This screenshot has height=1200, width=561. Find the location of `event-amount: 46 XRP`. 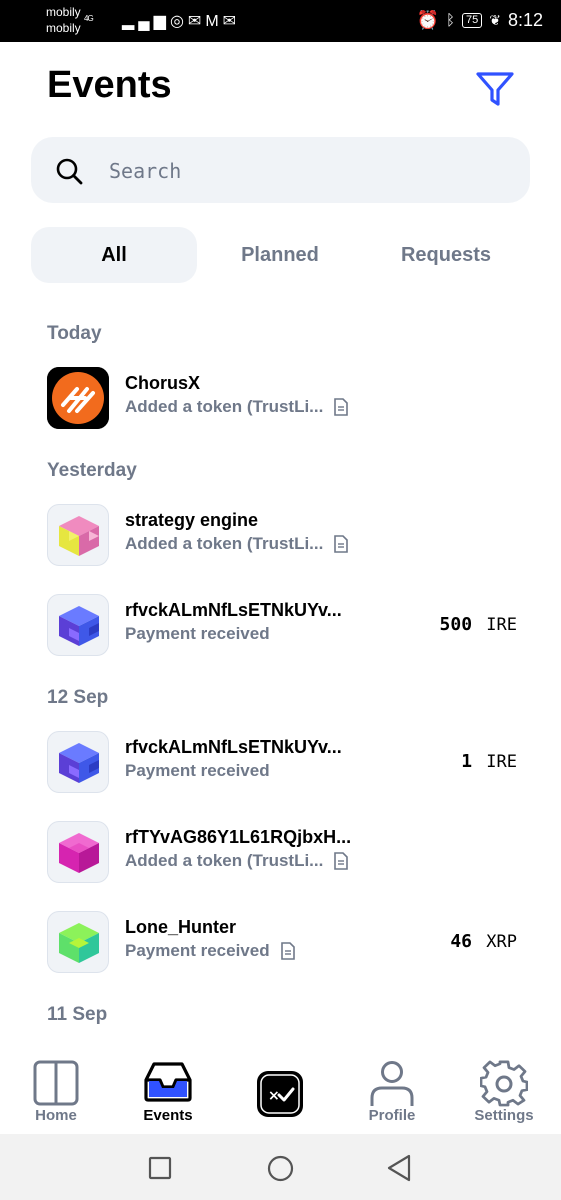

event-amount: 46 XRP is located at coordinates (483, 941).